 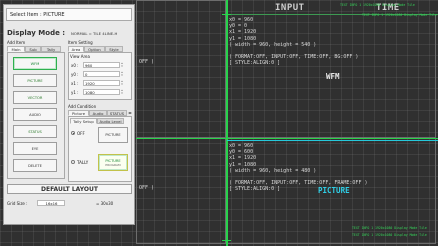 What do you see at coordinates (101, 74) in the screenshot?
I see `y0-input: 0` at bounding box center [101, 74].